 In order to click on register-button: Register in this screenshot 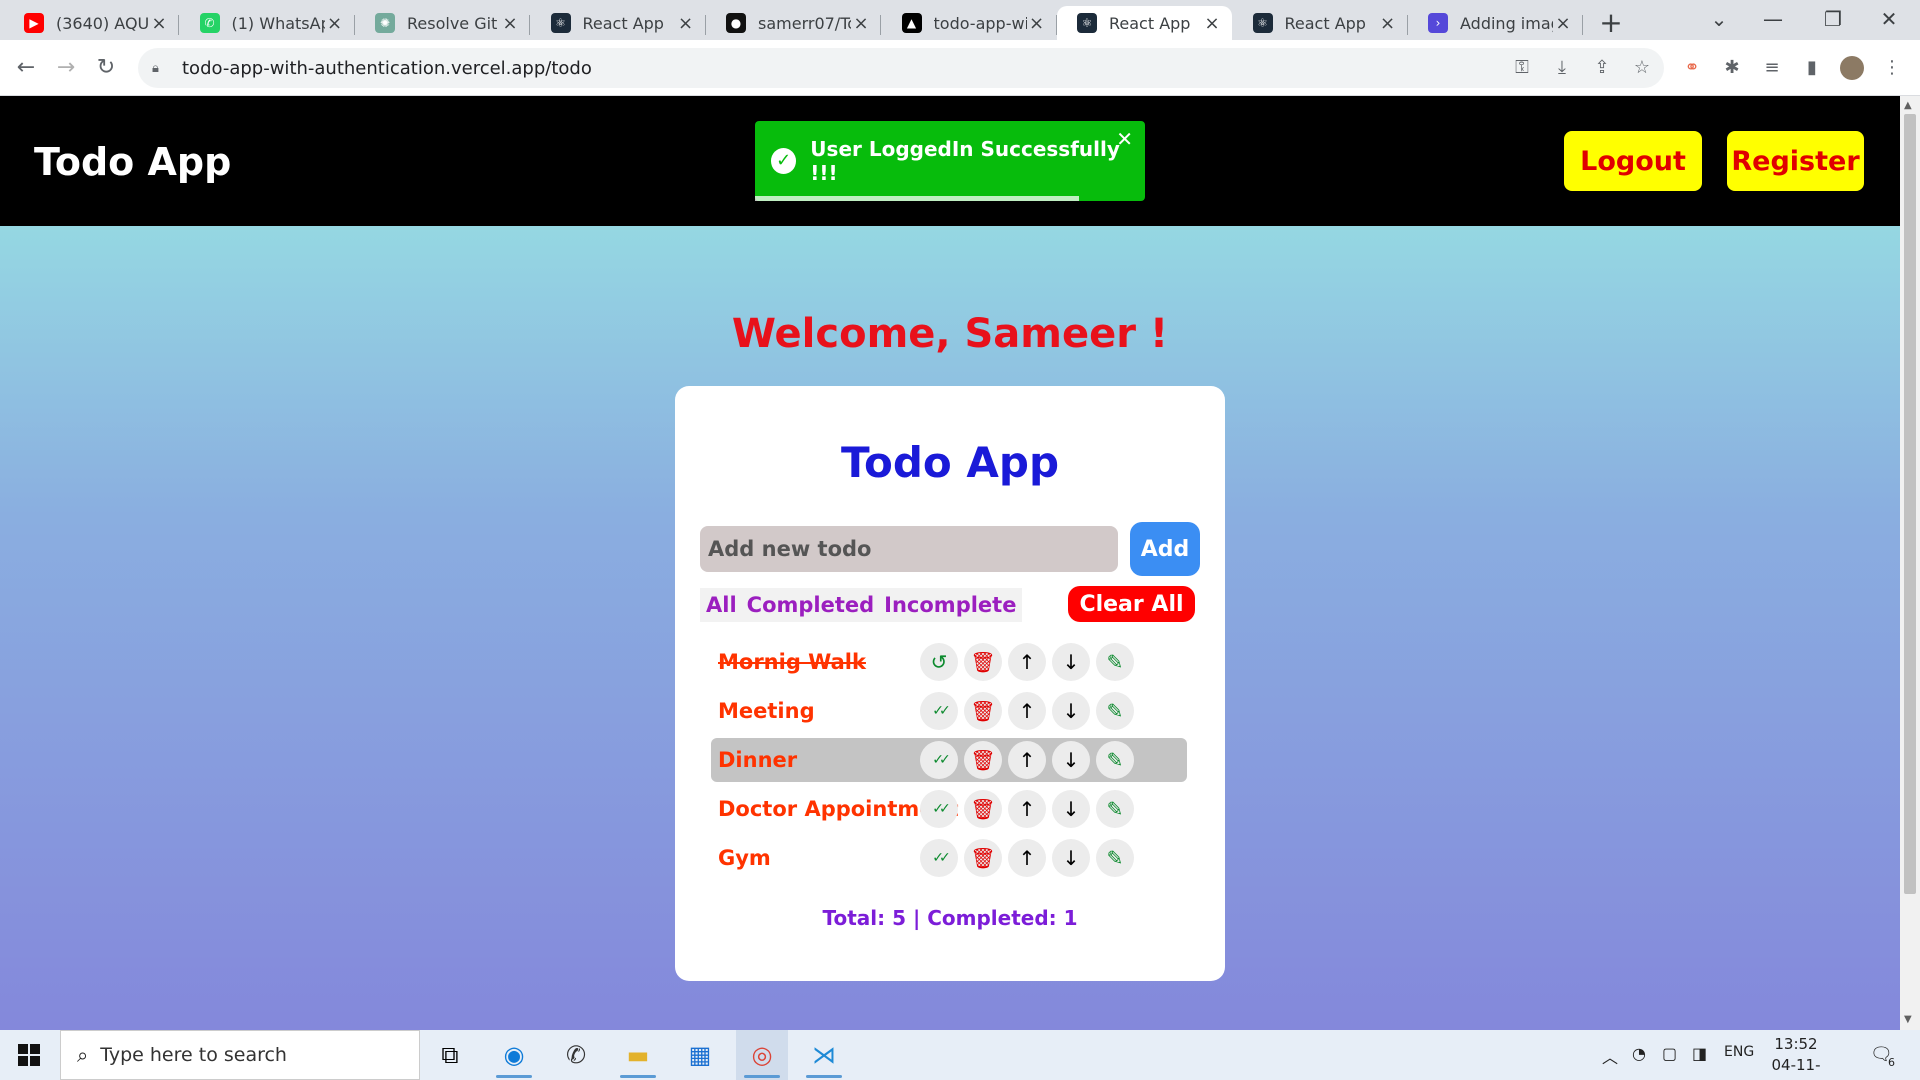, I will do `click(1795, 161)`.